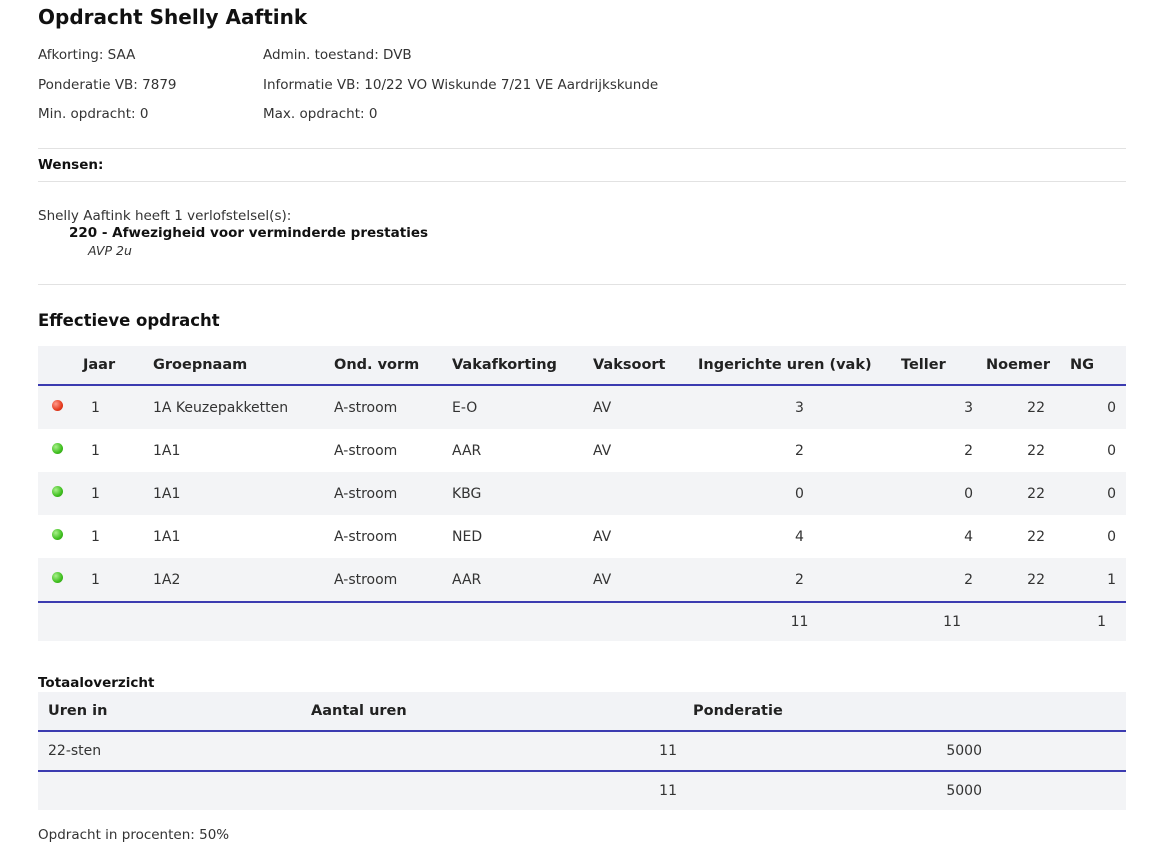 The height and width of the screenshot is (862, 1164). I want to click on total-ng: 1, so click(1098, 621).